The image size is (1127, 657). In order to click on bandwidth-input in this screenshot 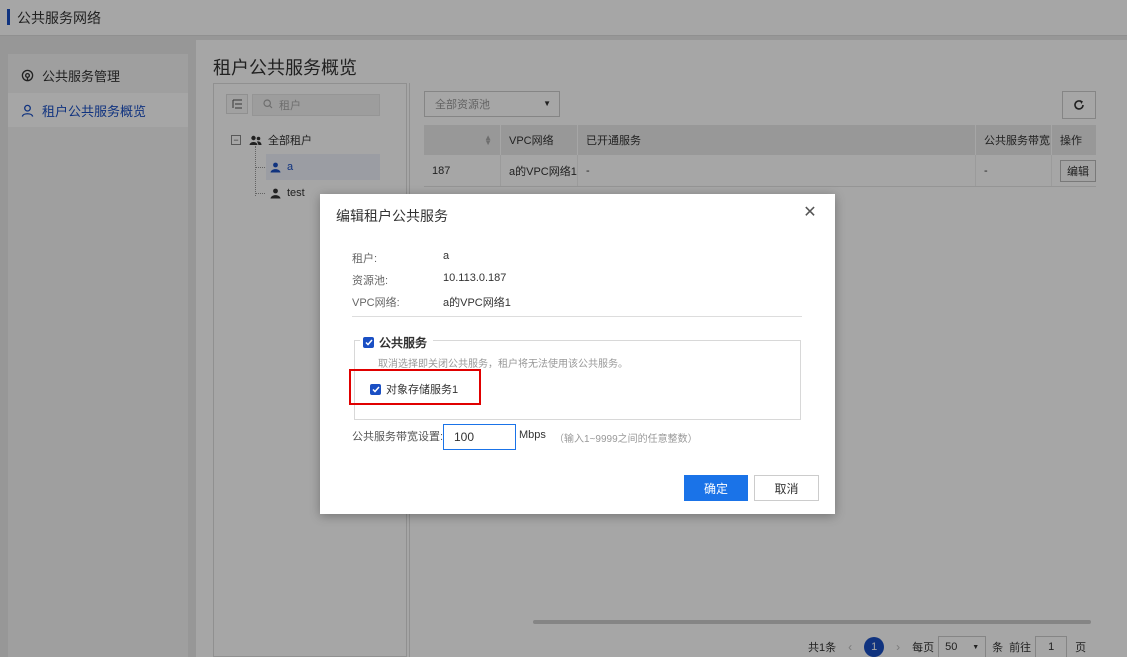, I will do `click(479, 437)`.